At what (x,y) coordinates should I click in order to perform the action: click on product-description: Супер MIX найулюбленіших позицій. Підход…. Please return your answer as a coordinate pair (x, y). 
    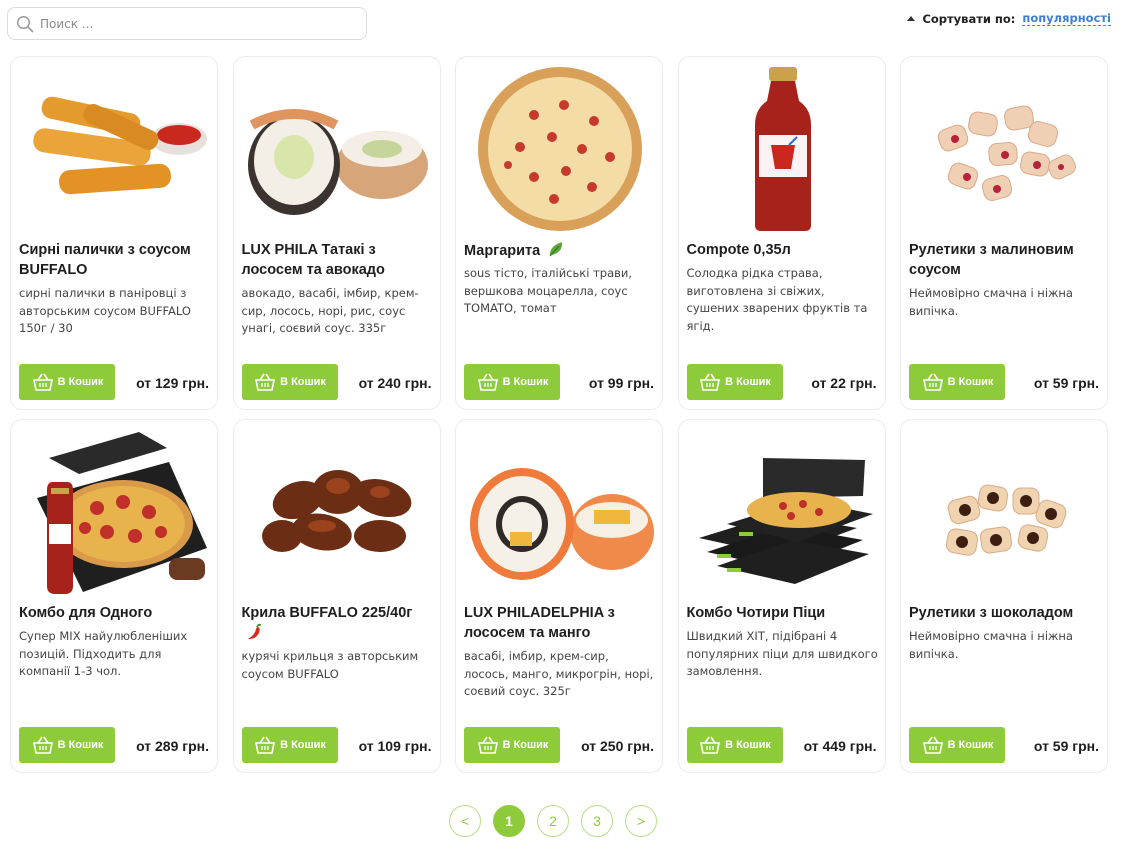
    Looking at the image, I should click on (103, 653).